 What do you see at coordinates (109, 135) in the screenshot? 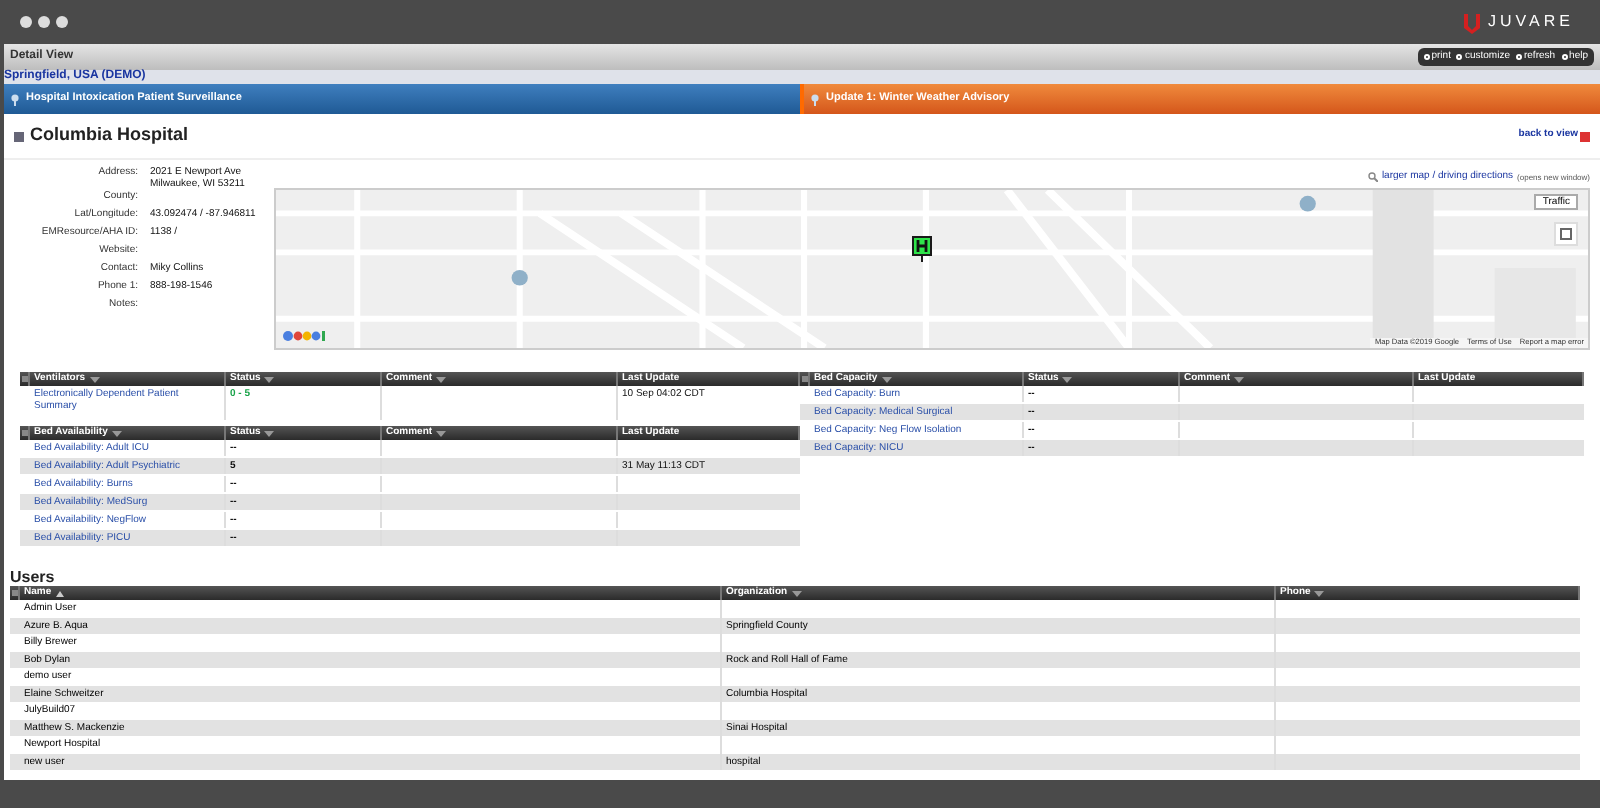
I see `facility-name: Columbia Hospital` at bounding box center [109, 135].